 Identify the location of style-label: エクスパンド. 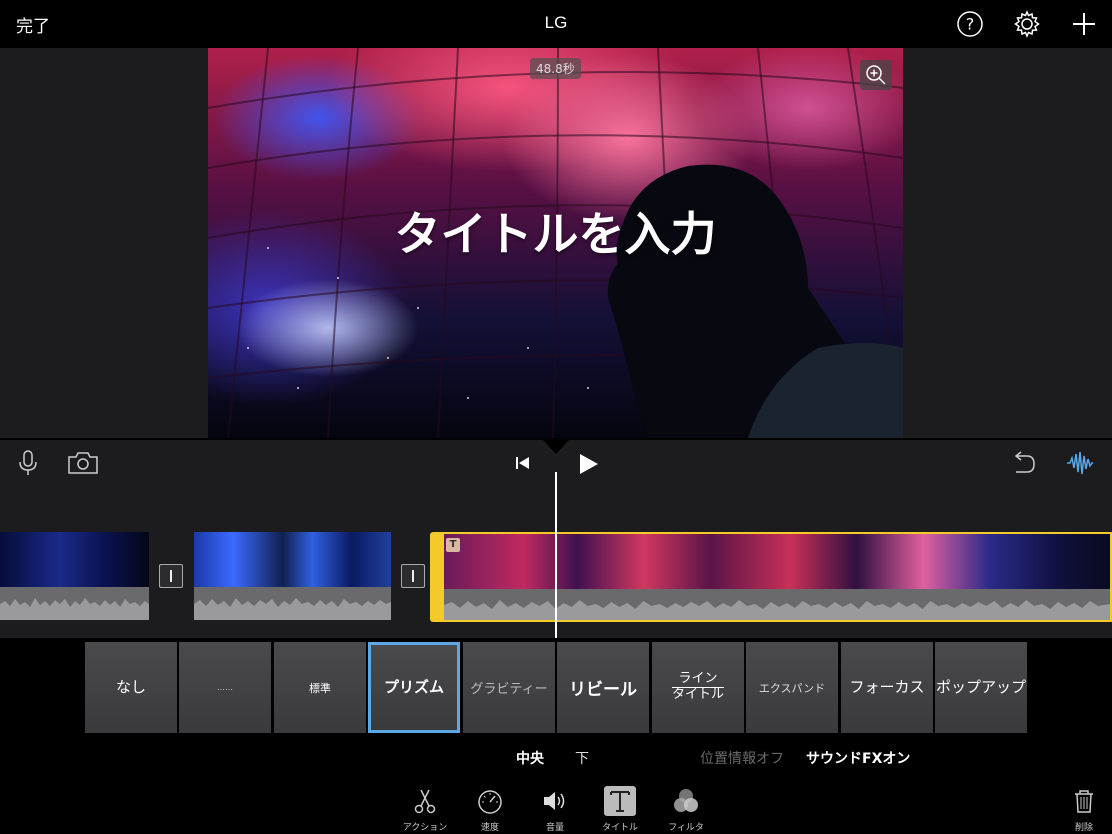
(792, 688).